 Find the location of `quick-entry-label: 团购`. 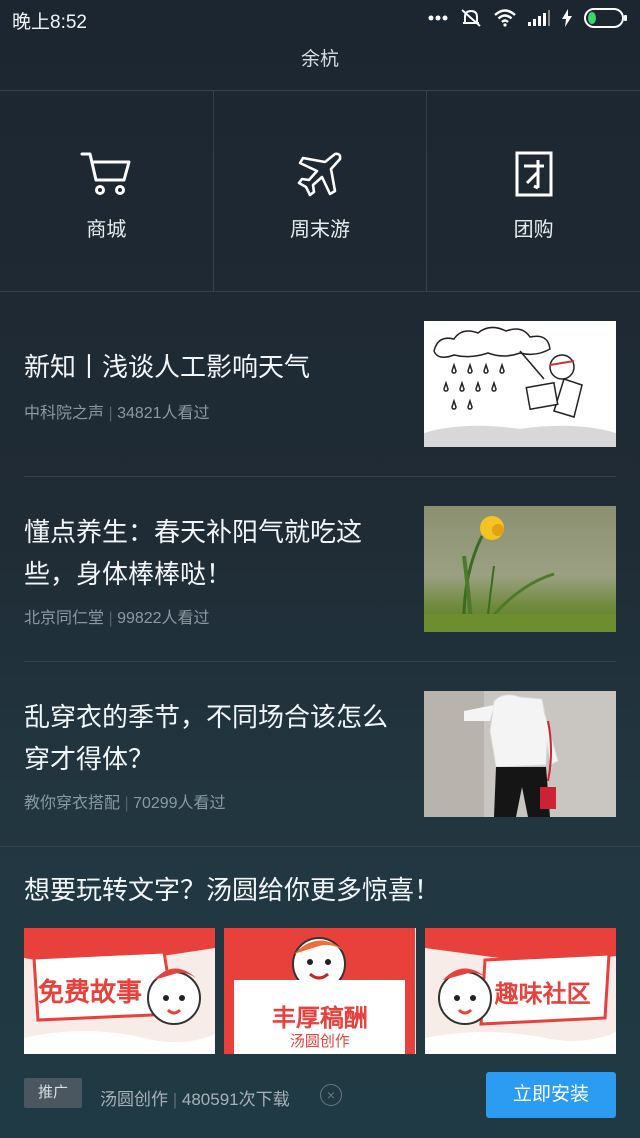

quick-entry-label: 团购 is located at coordinates (533, 230).